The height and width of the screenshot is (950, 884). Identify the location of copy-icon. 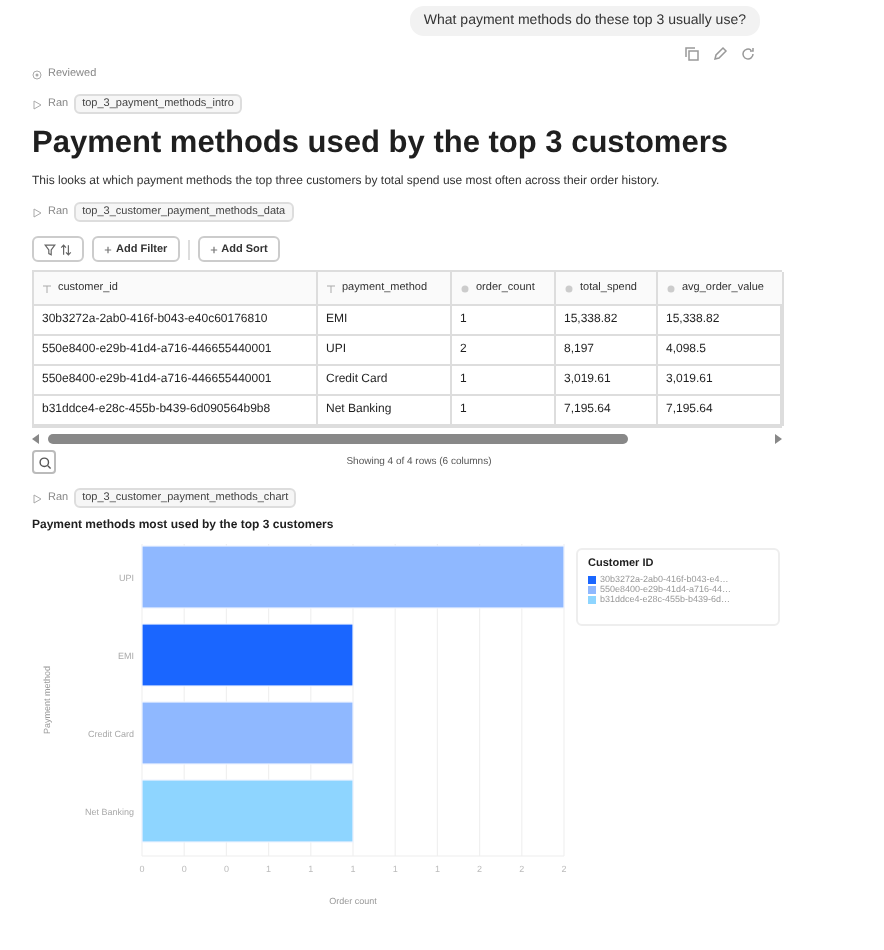
(692, 54).